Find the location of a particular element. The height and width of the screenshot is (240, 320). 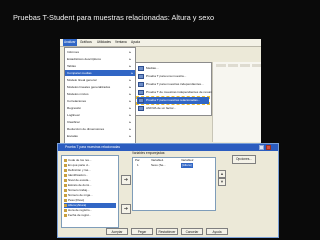

analyze-item-label: Tablas is located at coordinates (71, 66).